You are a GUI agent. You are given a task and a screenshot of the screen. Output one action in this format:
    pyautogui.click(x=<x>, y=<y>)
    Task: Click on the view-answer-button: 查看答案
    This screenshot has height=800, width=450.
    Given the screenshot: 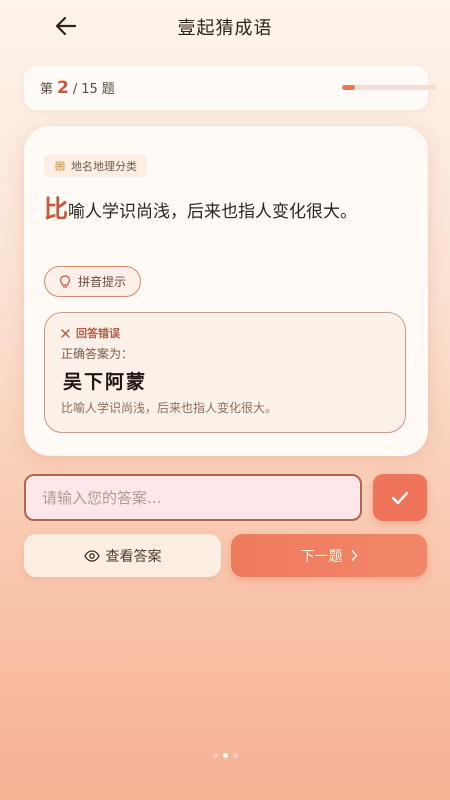 What is the action you would take?
    pyautogui.click(x=122, y=555)
    